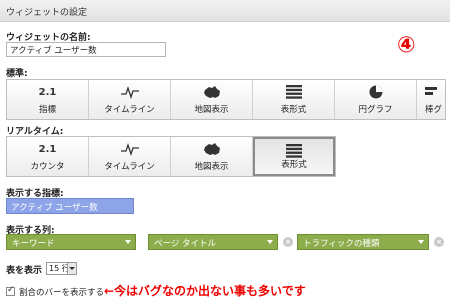 The width and height of the screenshot is (450, 303). I want to click on widget-name-input: アクティブ ユーザー数, so click(86, 49).